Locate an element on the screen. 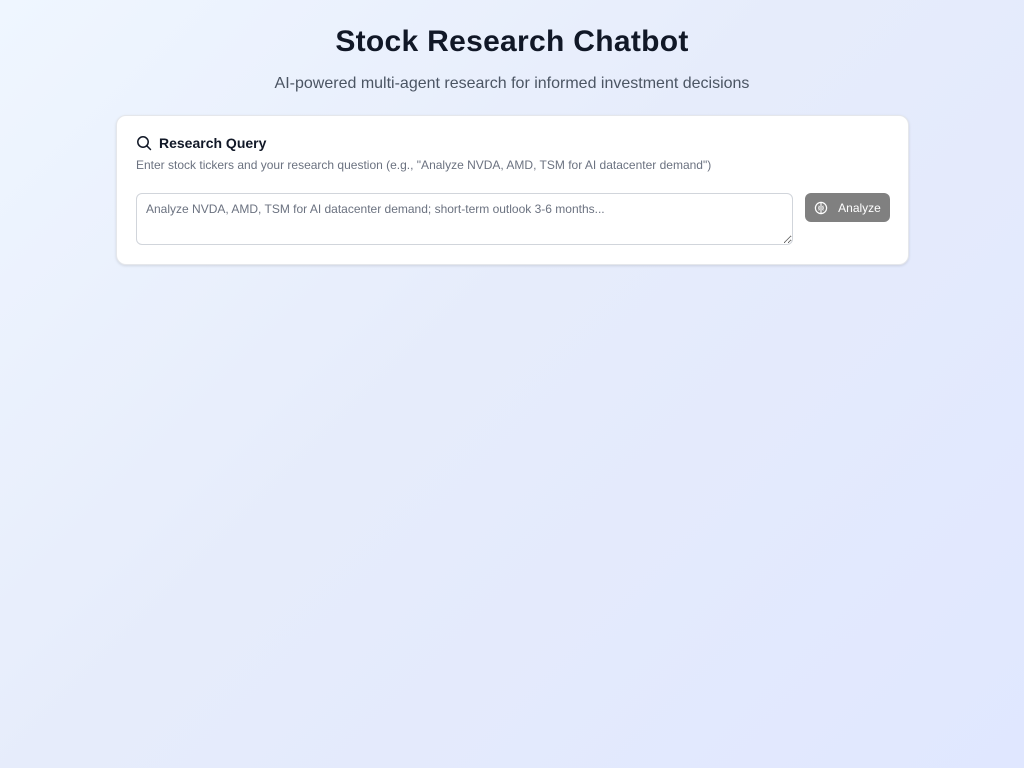  card-header: Research Query is located at coordinates (201, 143).